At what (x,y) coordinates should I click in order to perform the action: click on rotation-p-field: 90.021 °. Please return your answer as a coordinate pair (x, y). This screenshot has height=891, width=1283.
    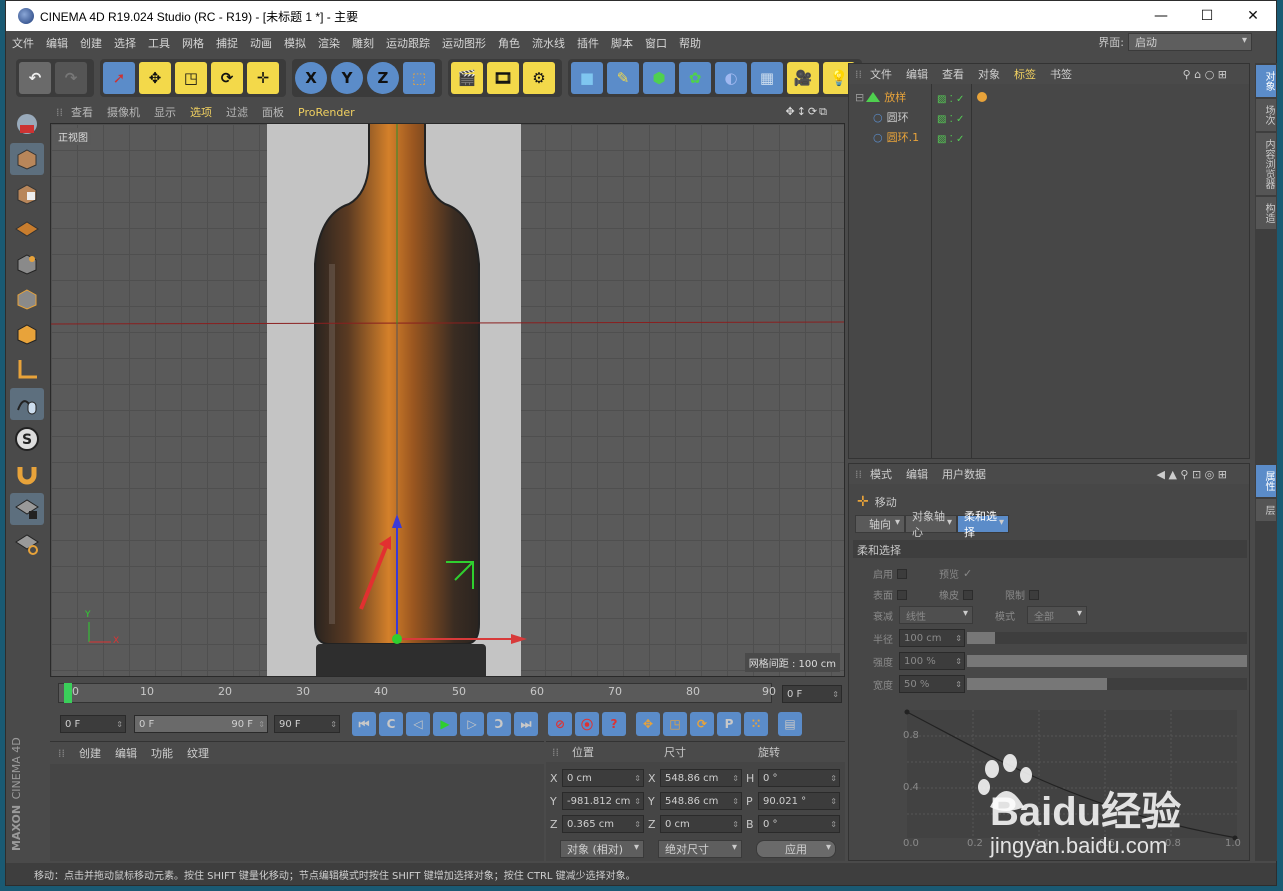
    Looking at the image, I should click on (799, 801).